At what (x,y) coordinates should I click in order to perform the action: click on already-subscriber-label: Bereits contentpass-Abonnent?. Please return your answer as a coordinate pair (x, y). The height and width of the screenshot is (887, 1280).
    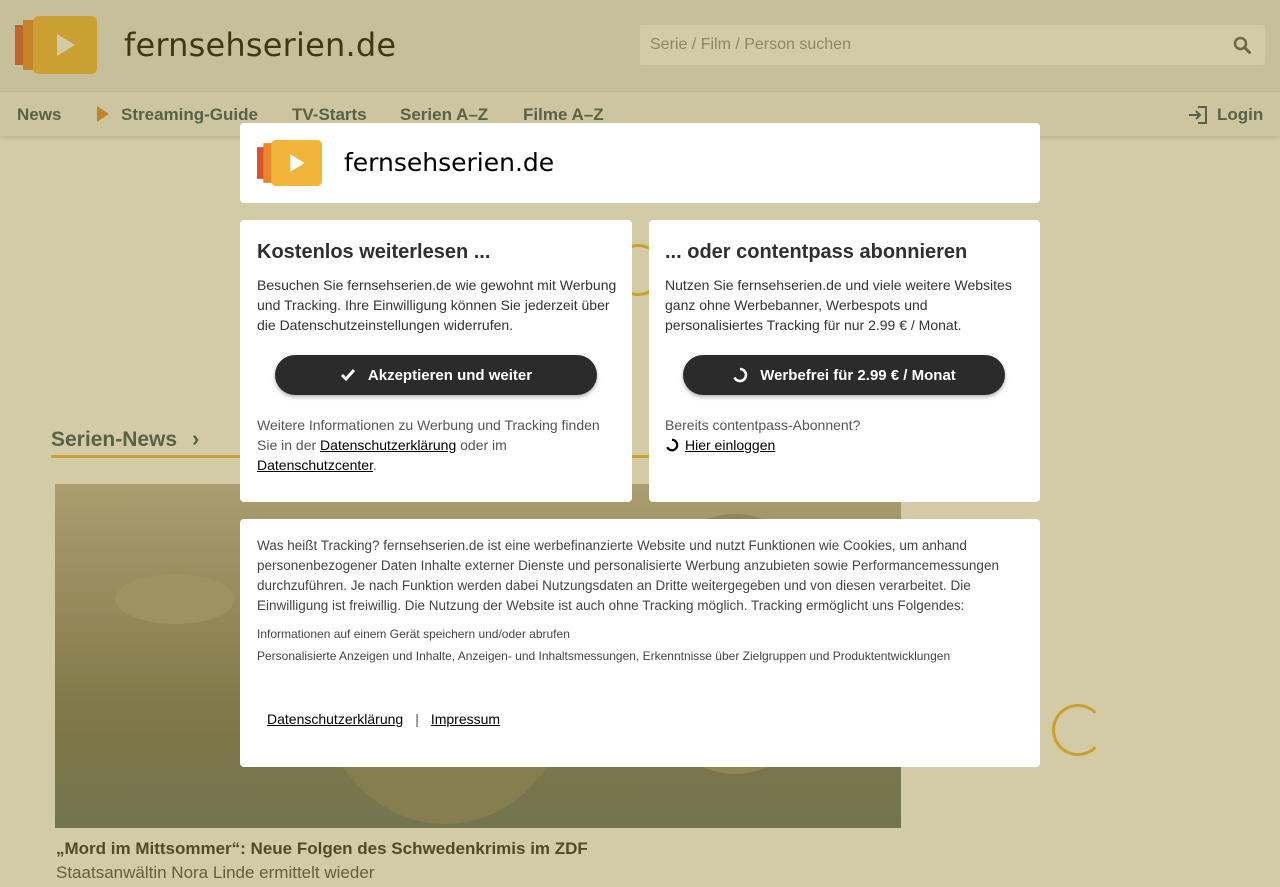
    Looking at the image, I should click on (763, 425).